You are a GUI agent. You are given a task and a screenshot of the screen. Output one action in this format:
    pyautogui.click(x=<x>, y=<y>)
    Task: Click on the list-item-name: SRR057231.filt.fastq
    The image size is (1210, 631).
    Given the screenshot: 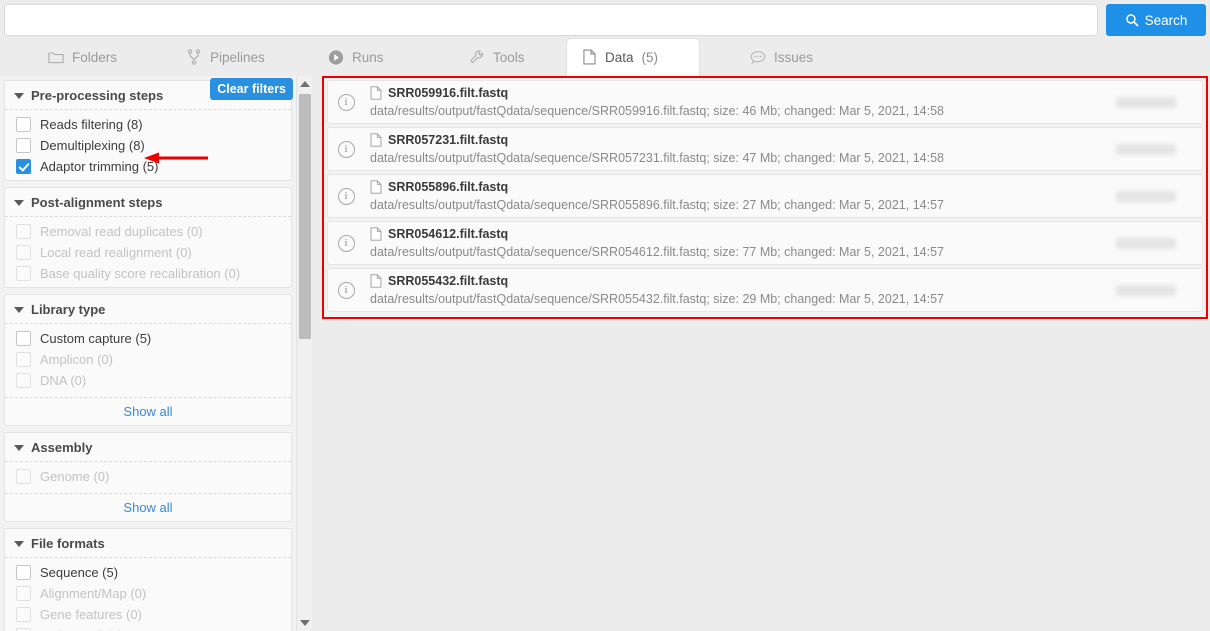 What is the action you would take?
    pyautogui.click(x=448, y=139)
    